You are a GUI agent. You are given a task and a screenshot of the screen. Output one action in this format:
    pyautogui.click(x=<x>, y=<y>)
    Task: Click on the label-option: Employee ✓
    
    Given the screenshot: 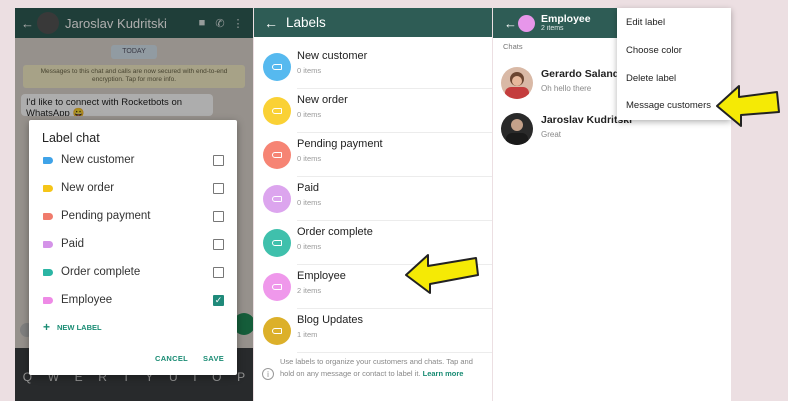 What is the action you would take?
    pyautogui.click(x=136, y=300)
    